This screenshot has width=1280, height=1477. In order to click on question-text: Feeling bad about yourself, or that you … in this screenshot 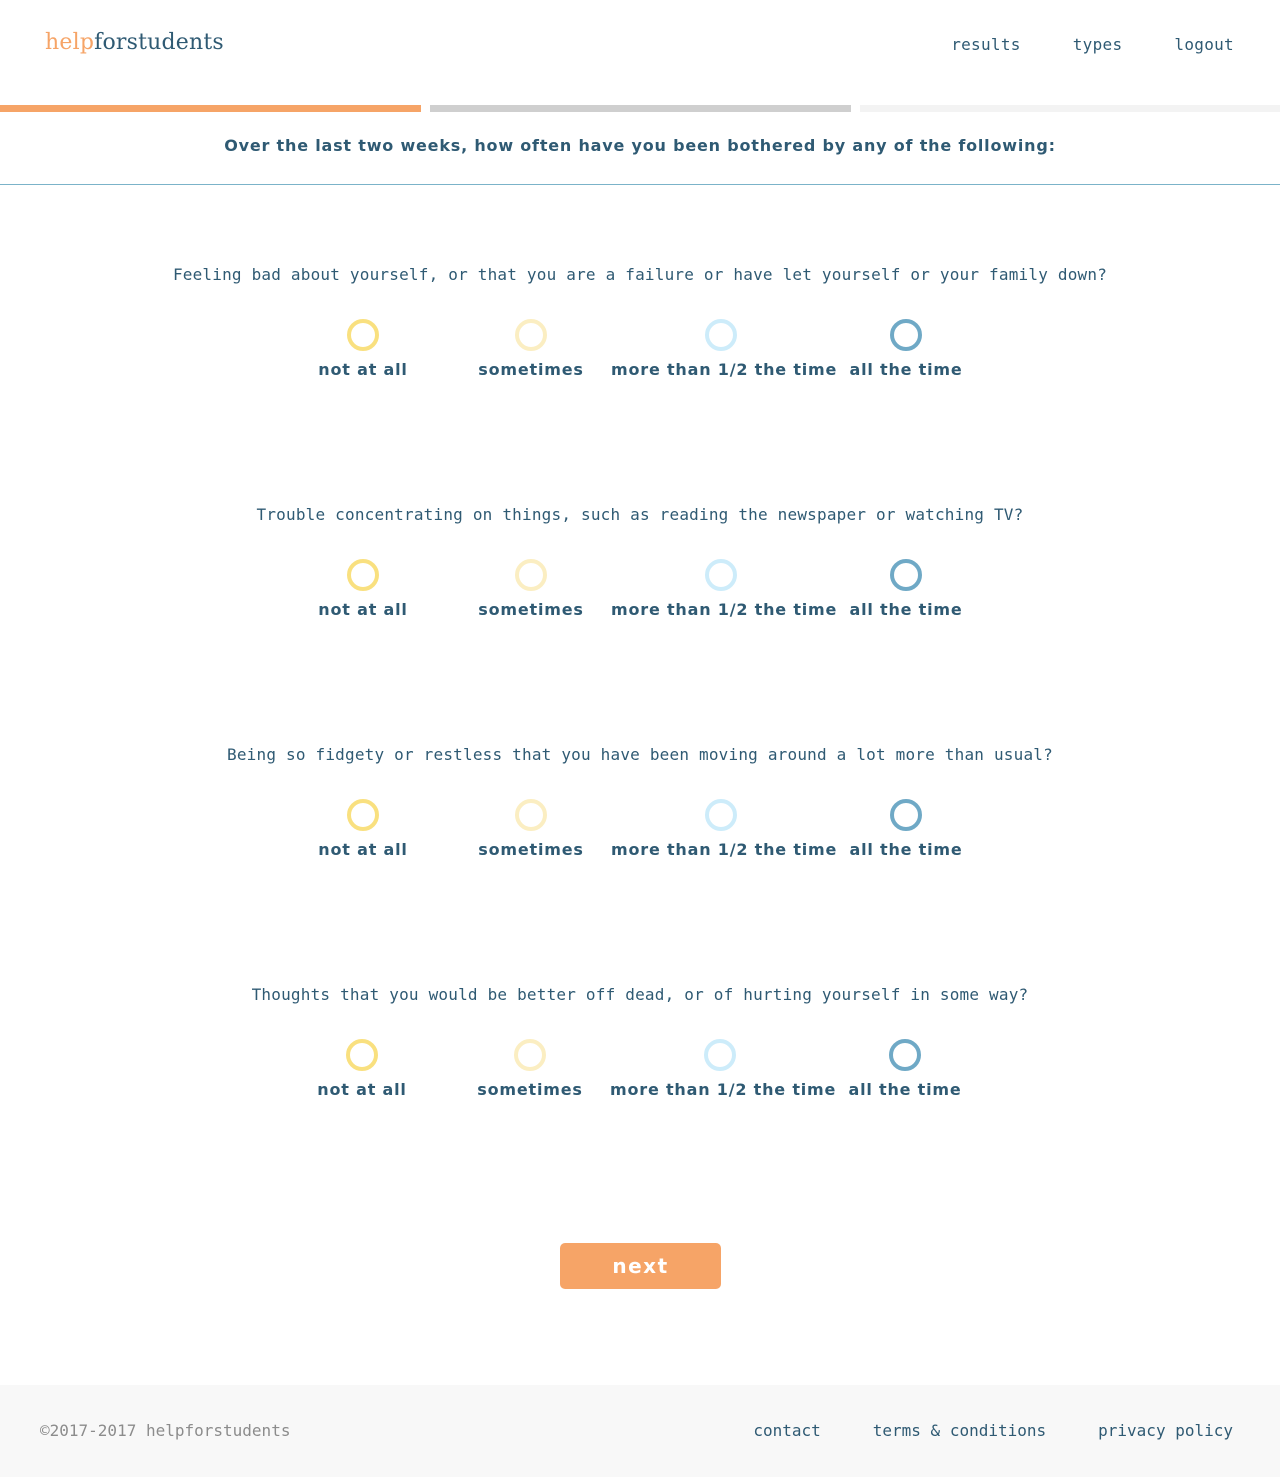, I will do `click(640, 274)`.